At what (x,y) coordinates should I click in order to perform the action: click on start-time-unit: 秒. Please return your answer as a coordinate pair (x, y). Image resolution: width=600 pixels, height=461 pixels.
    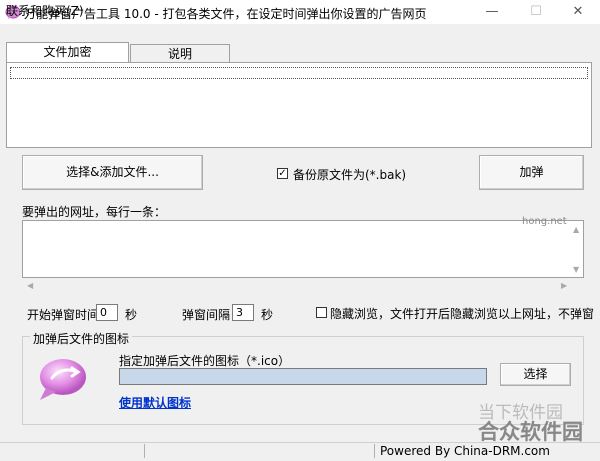
    Looking at the image, I should click on (131, 315).